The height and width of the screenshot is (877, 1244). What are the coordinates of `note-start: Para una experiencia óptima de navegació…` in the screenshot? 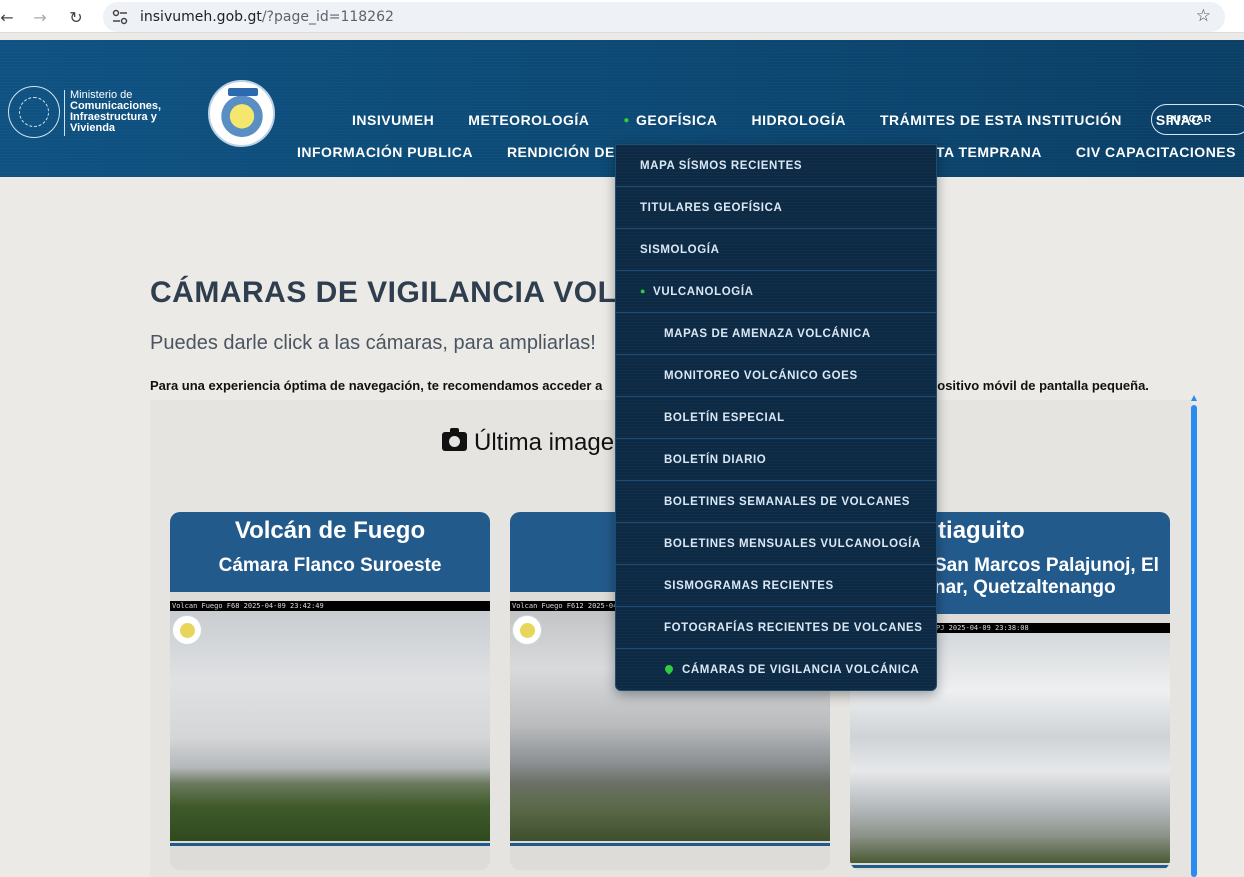 It's located at (376, 385).